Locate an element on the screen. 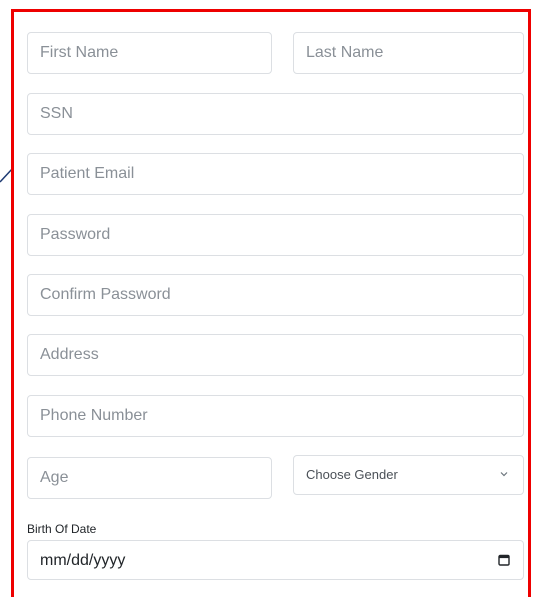 This screenshot has height=597, width=537. password-input is located at coordinates (275, 235).